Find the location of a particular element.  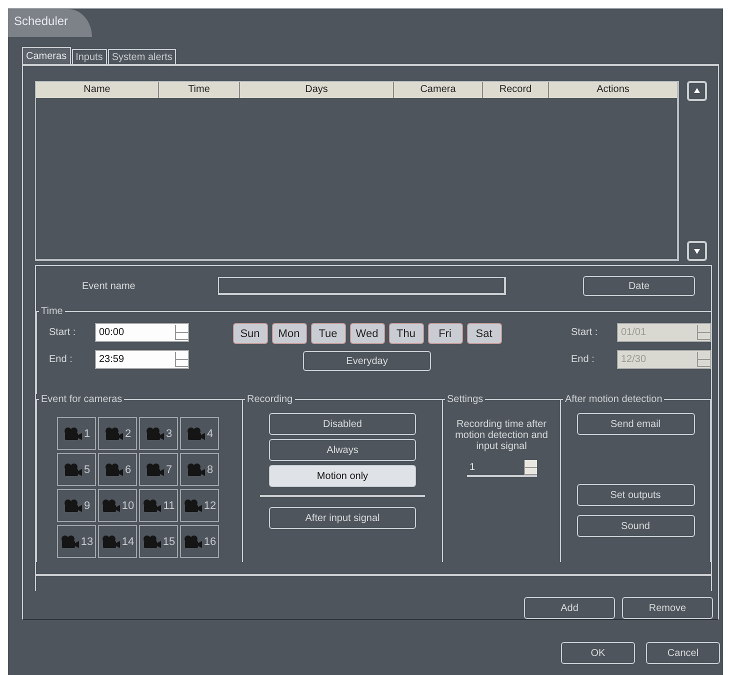

event-name-field is located at coordinates (362, 286).